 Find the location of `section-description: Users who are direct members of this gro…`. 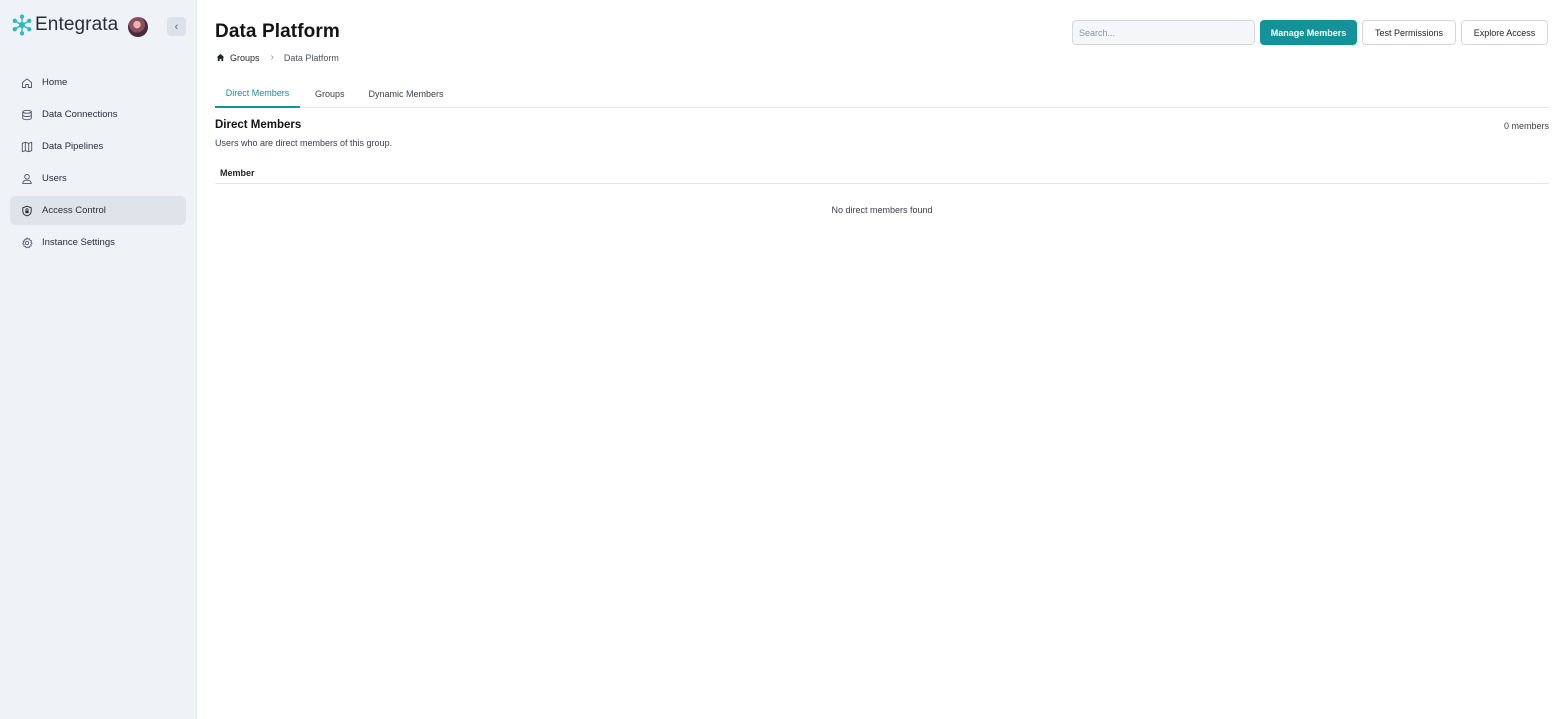

section-description: Users who are direct members of this gro… is located at coordinates (304, 143).